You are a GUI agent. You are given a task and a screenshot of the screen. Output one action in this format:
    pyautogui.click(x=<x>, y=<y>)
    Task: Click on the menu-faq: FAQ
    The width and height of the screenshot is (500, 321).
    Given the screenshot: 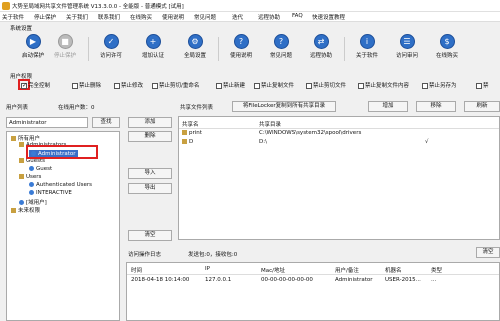 What is the action you would take?
    pyautogui.click(x=297, y=16)
    